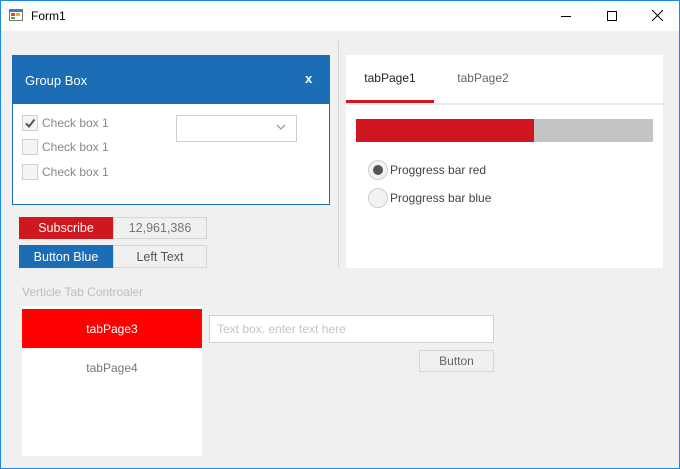 The height and width of the screenshot is (469, 680). I want to click on vertical-tab-panel: tabPage3 tabPage4, so click(112, 381).